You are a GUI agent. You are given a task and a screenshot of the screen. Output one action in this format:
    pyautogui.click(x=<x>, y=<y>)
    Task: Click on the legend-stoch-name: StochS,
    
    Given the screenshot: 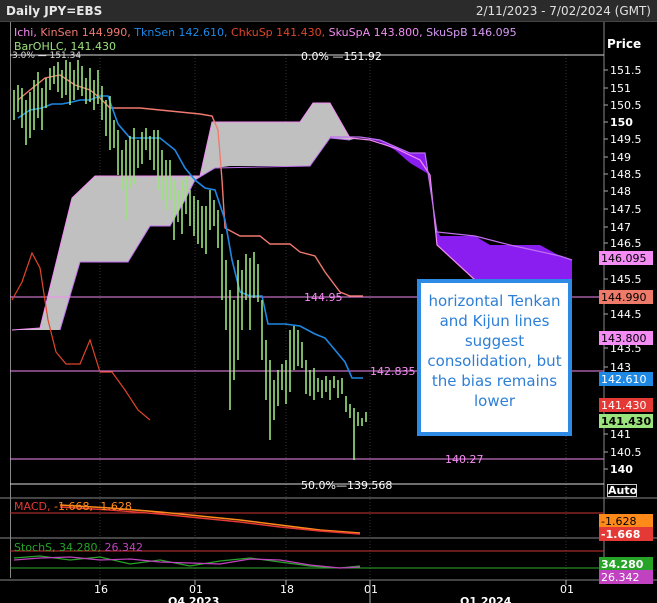 What is the action you would take?
    pyautogui.click(x=35, y=547)
    